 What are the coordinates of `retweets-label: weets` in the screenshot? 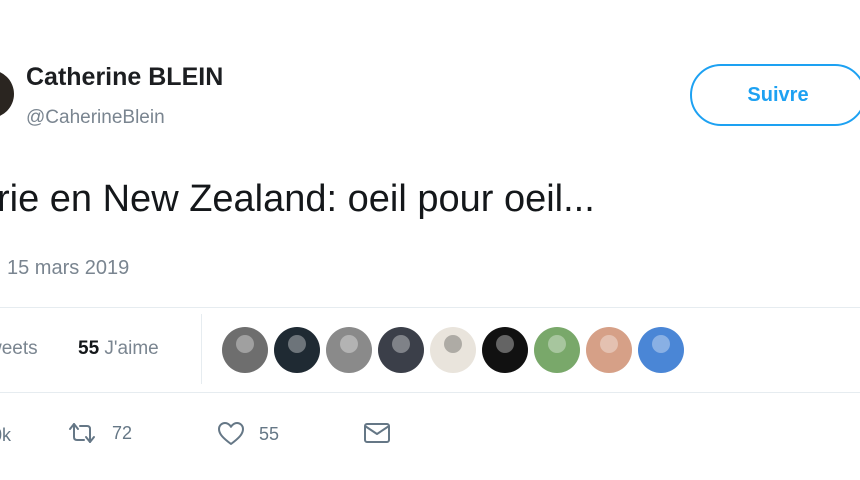 It's located at (19, 348).